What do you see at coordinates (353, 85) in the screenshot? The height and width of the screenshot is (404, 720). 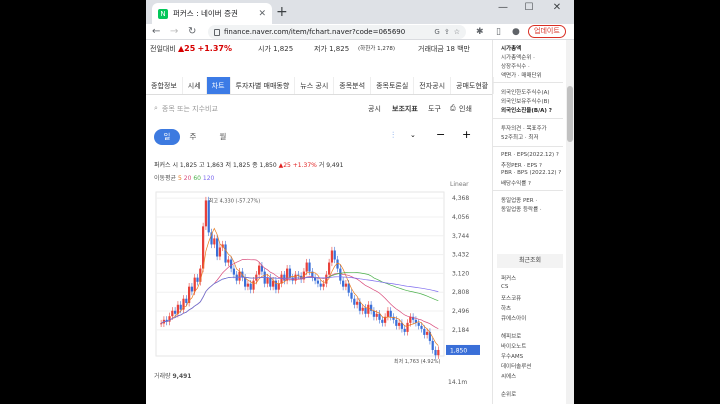 I see `section-tab: 종목분석` at bounding box center [353, 85].